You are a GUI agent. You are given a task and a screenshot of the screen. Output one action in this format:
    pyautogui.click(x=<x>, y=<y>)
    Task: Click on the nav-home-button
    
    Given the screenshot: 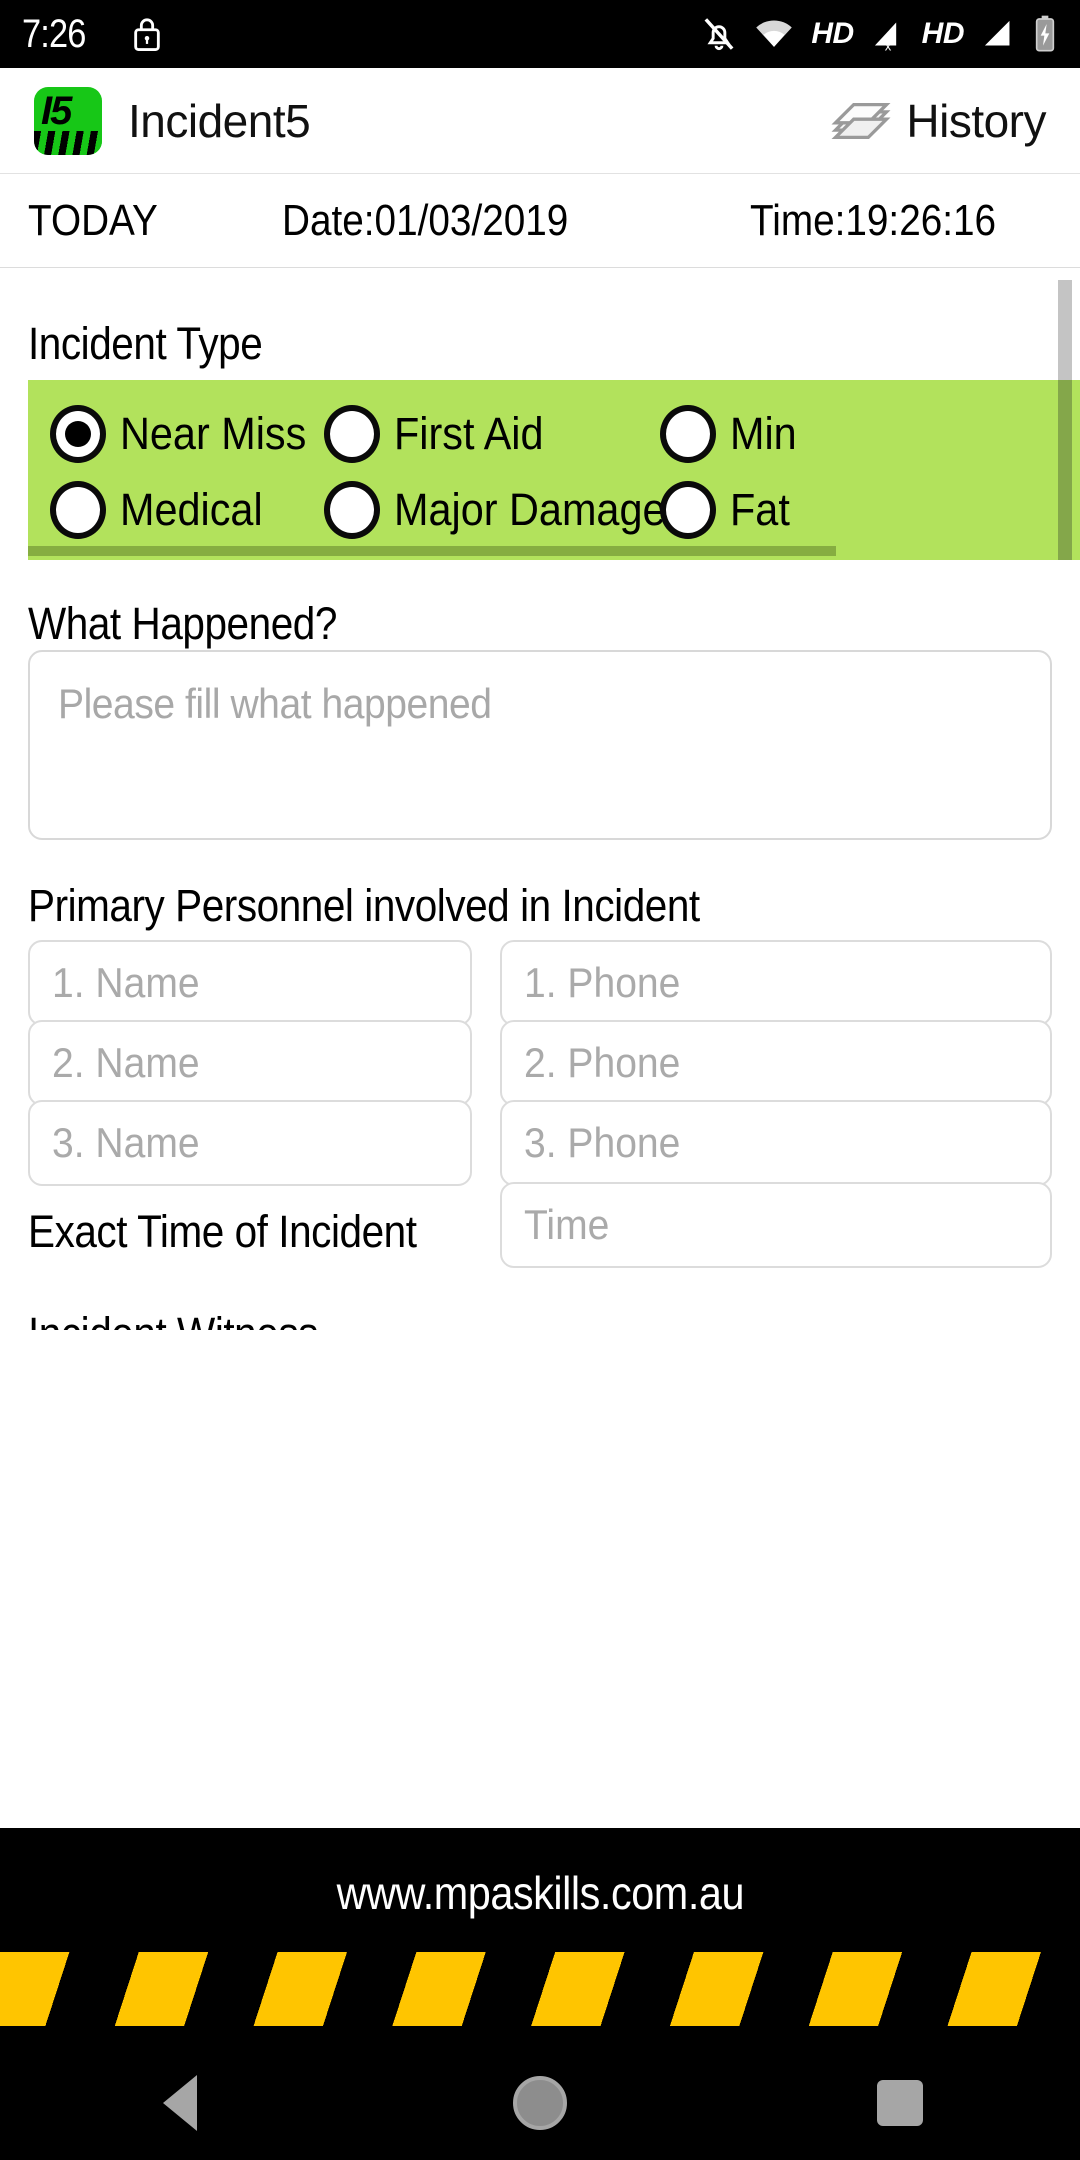 What is the action you would take?
    pyautogui.click(x=540, y=2103)
    